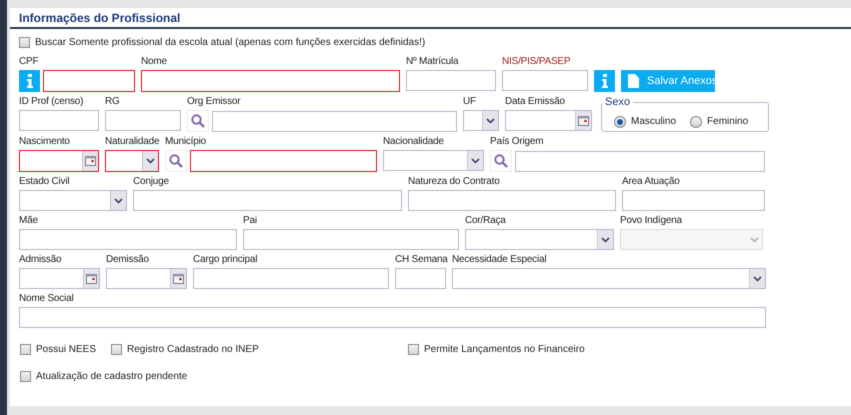  Describe the element at coordinates (651, 182) in the screenshot. I see `field-label: Area Atuação` at that location.